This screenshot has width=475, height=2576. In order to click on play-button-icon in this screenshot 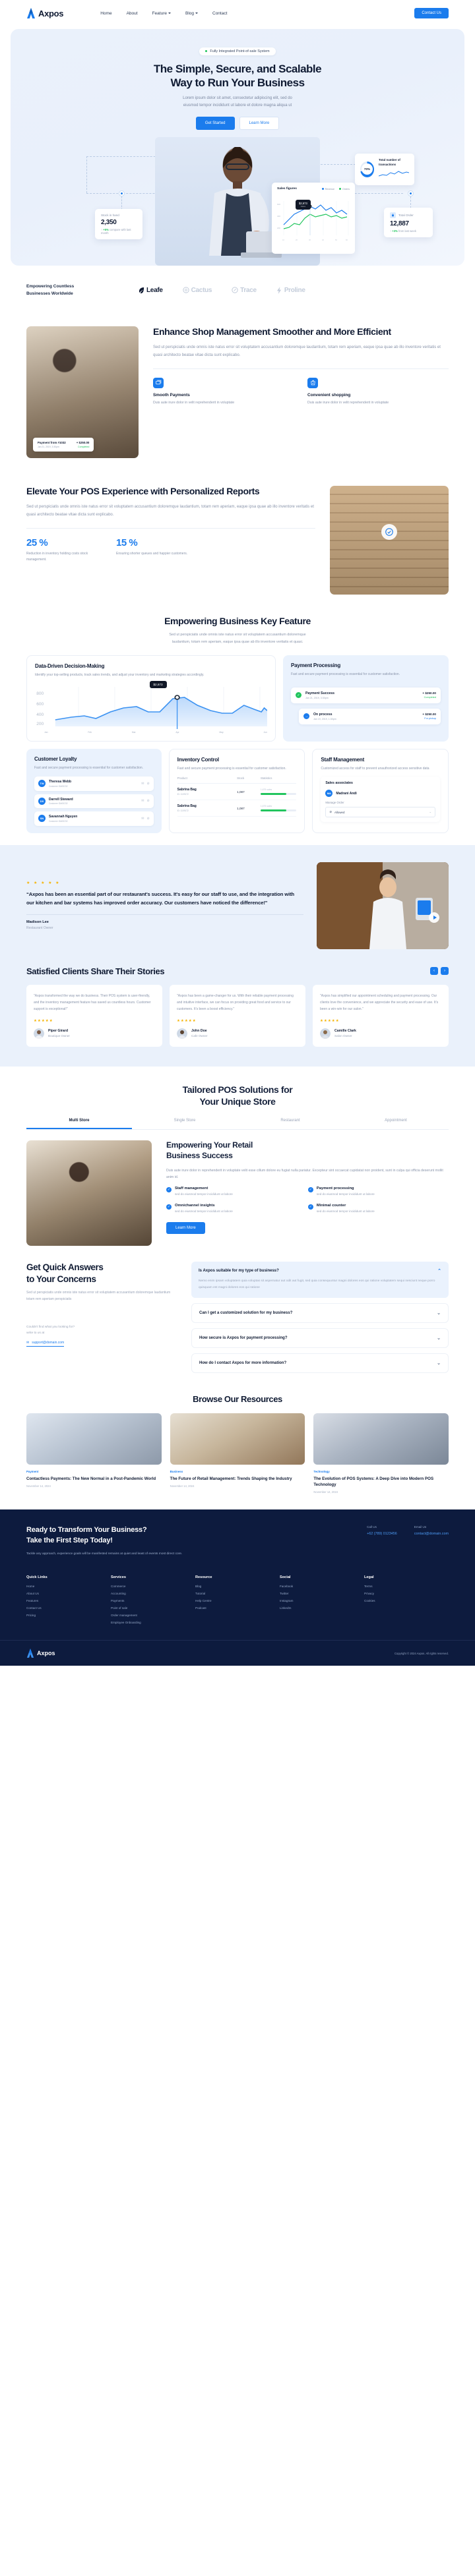, I will do `click(434, 918)`.